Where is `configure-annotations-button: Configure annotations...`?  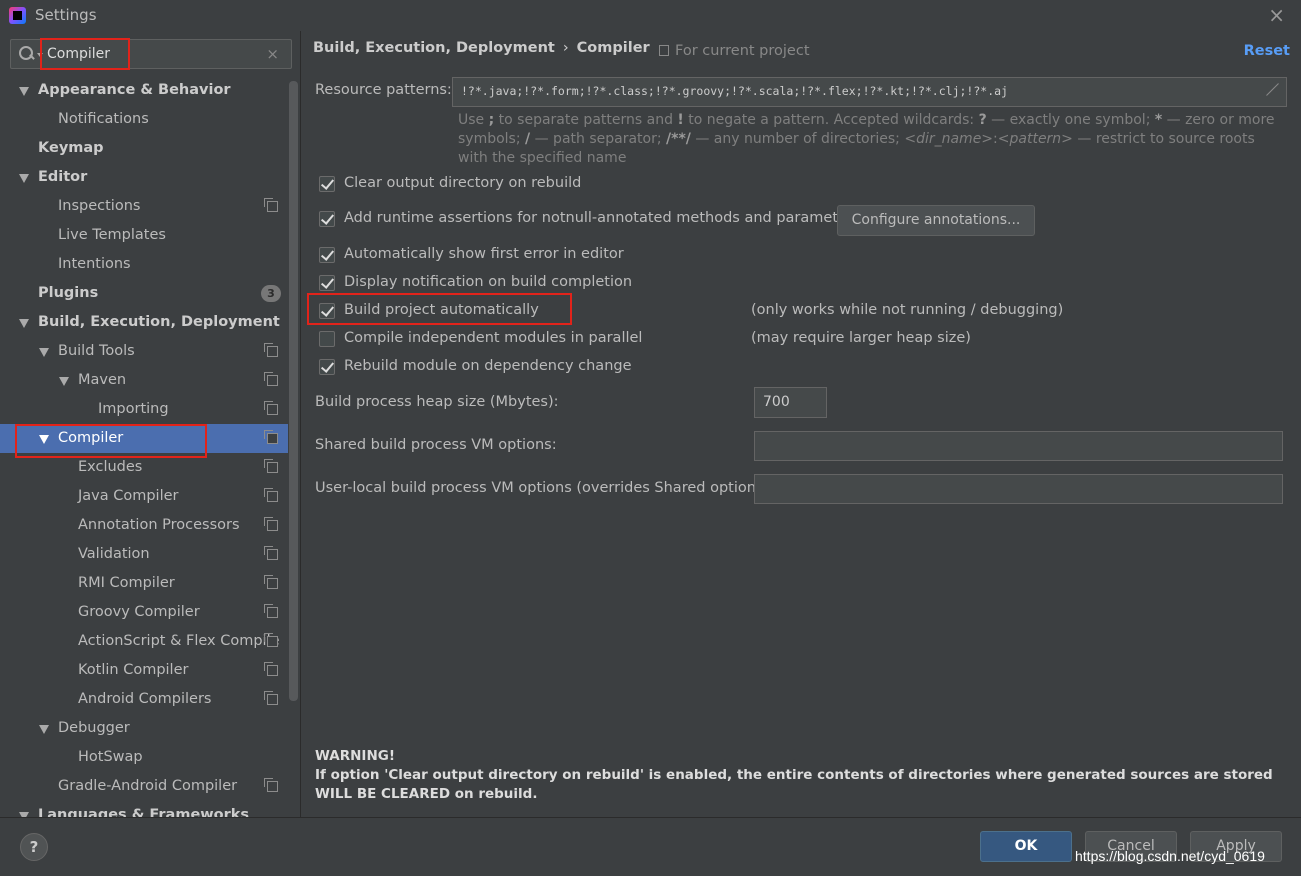 configure-annotations-button: Configure annotations... is located at coordinates (936, 220).